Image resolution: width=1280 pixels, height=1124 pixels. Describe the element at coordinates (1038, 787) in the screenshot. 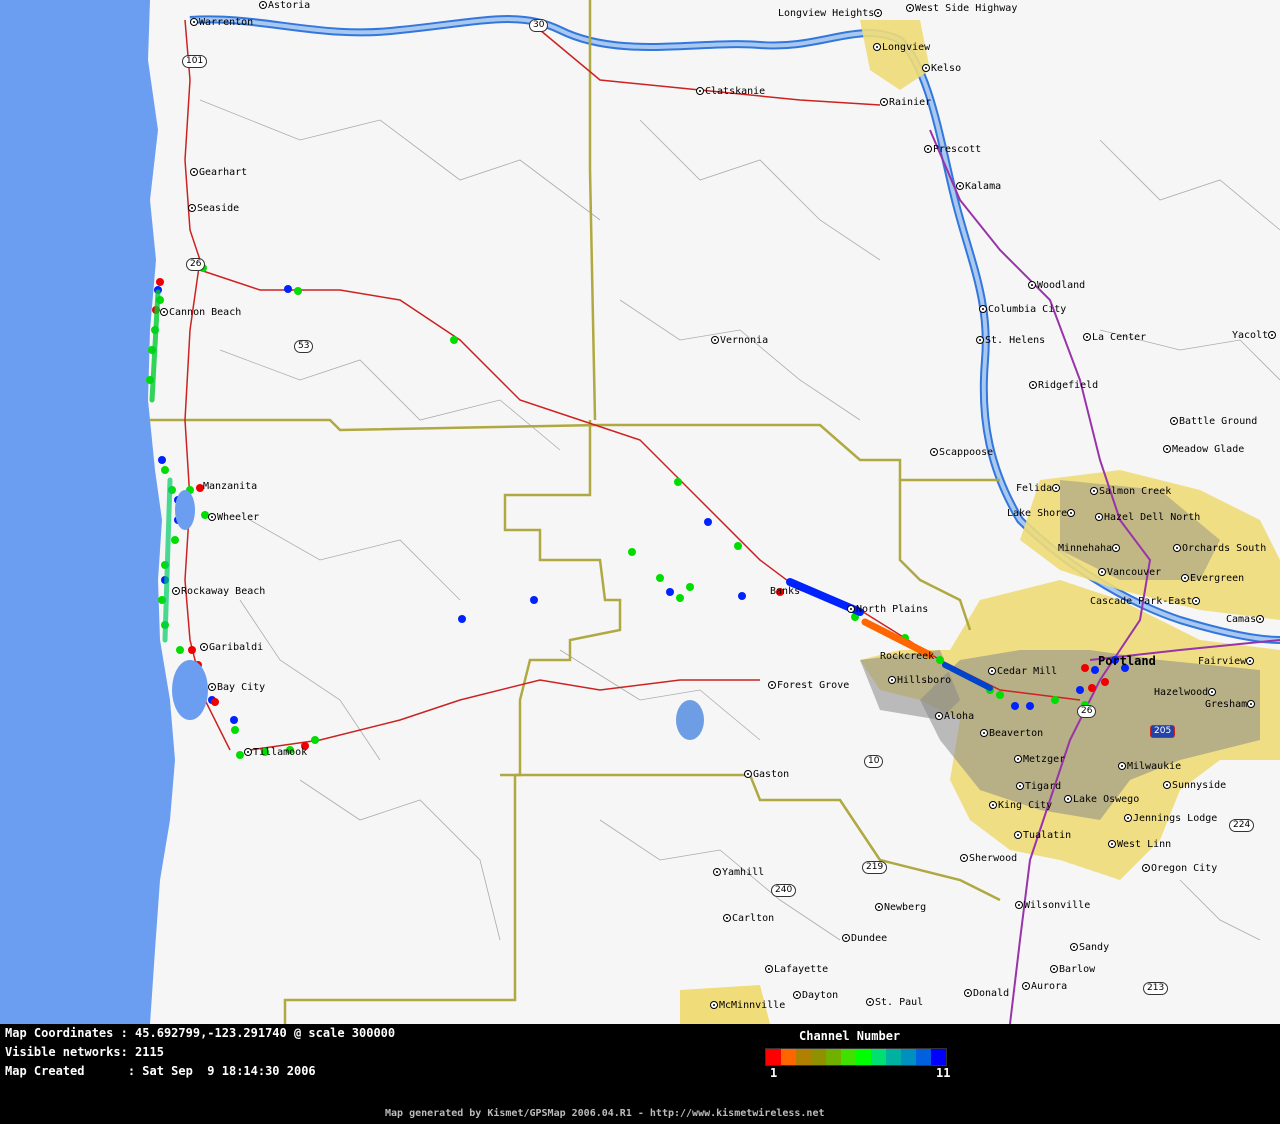

I see `city-label: Tigard` at that location.